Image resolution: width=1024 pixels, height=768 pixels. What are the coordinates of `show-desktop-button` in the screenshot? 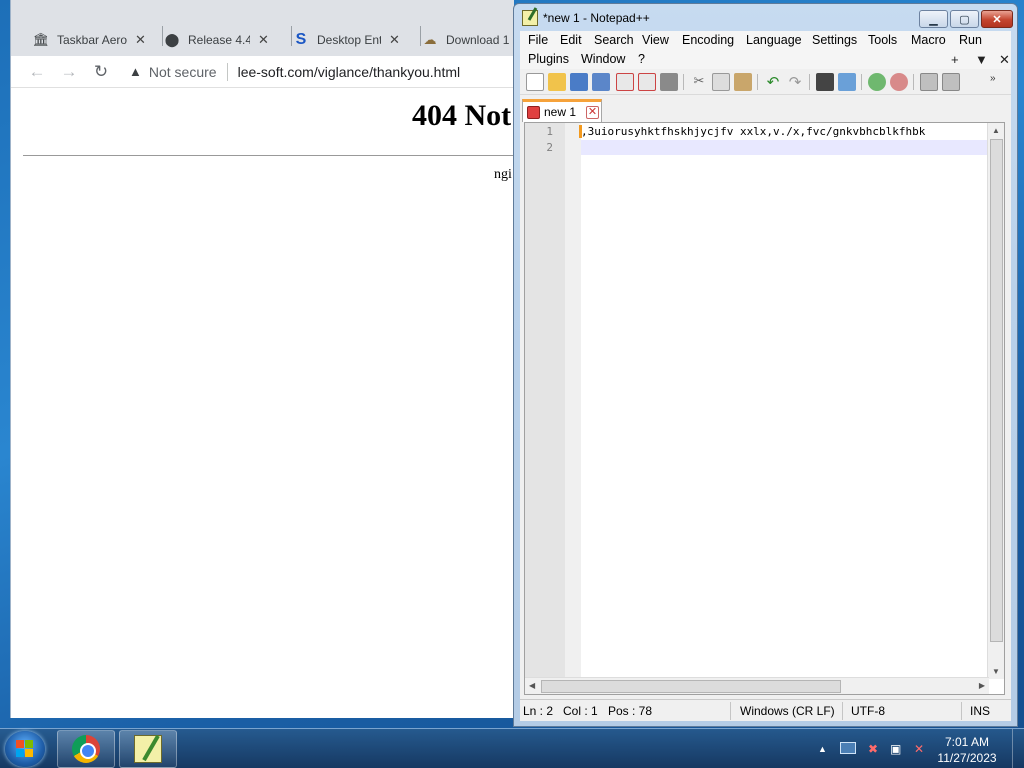 It's located at (1018, 748).